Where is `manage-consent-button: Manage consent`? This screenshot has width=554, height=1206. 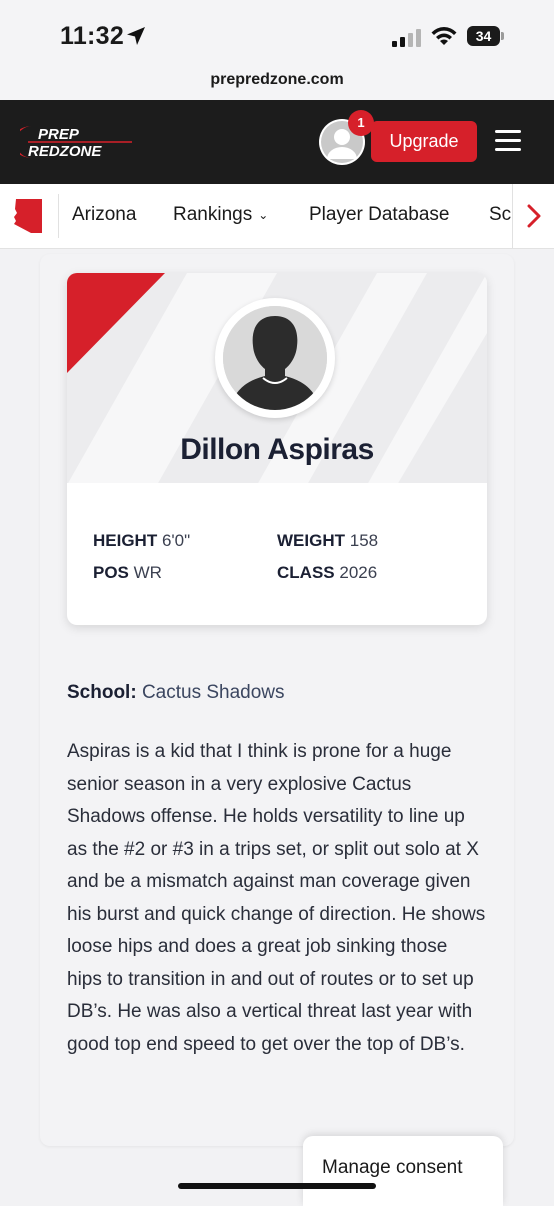
manage-consent-button: Manage consent is located at coordinates (403, 1171).